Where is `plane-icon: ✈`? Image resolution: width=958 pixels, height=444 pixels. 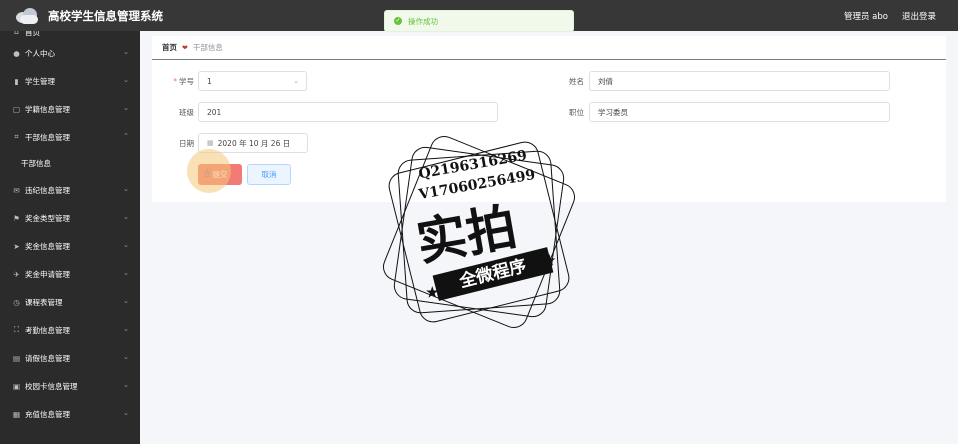 plane-icon: ✈ is located at coordinates (16, 274).